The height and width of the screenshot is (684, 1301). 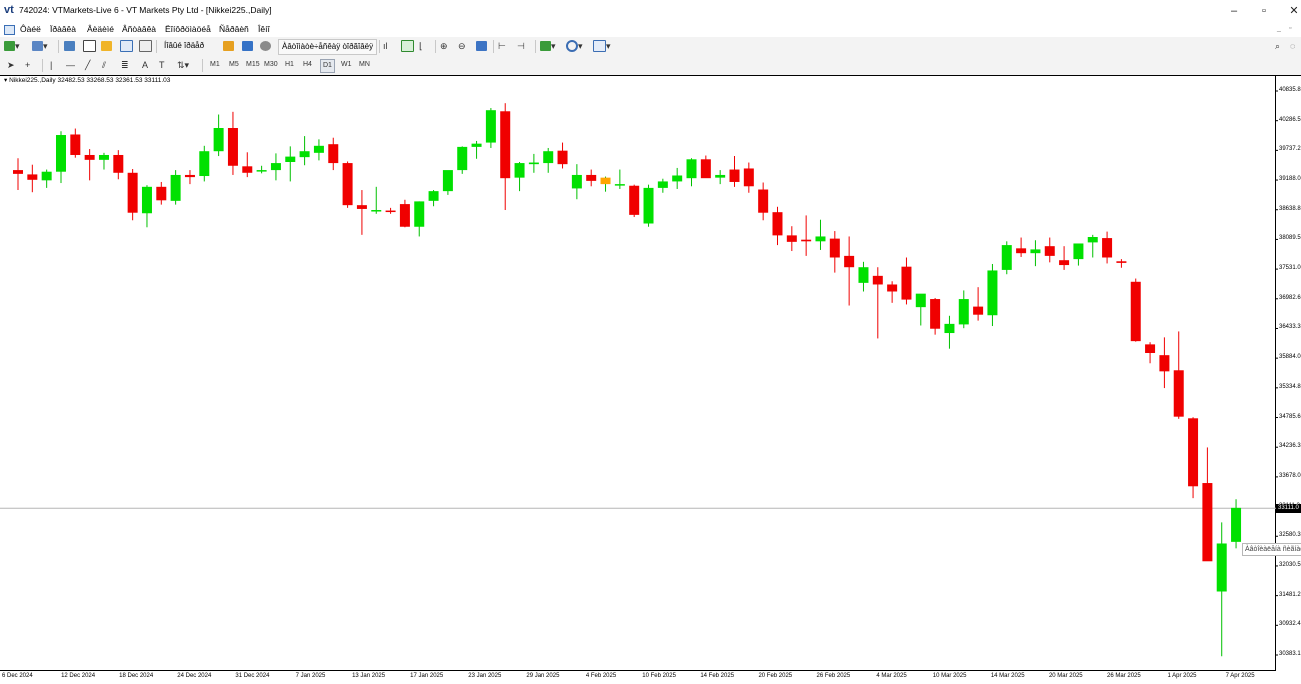 What do you see at coordinates (833, 676) in the screenshot?
I see `date-tick-label: 26 Feb 2025` at bounding box center [833, 676].